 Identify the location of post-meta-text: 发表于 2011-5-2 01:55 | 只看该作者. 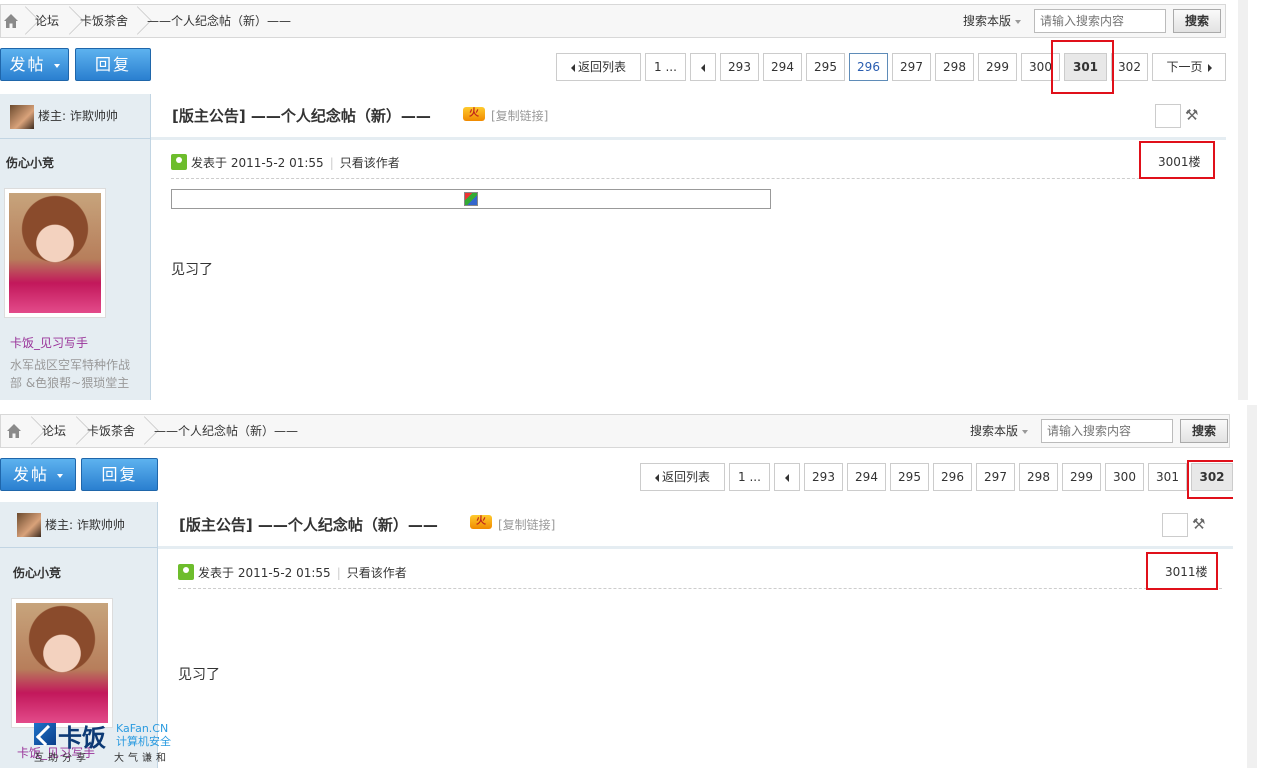
(295, 162).